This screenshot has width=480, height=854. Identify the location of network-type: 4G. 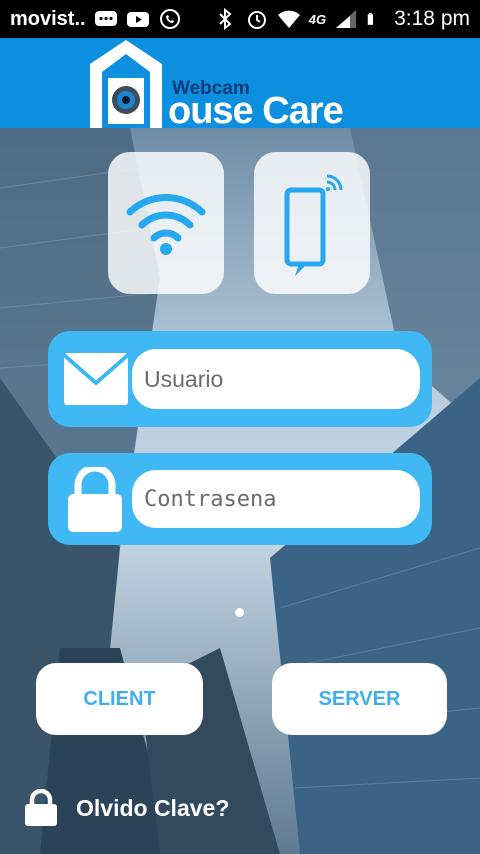
(317, 19).